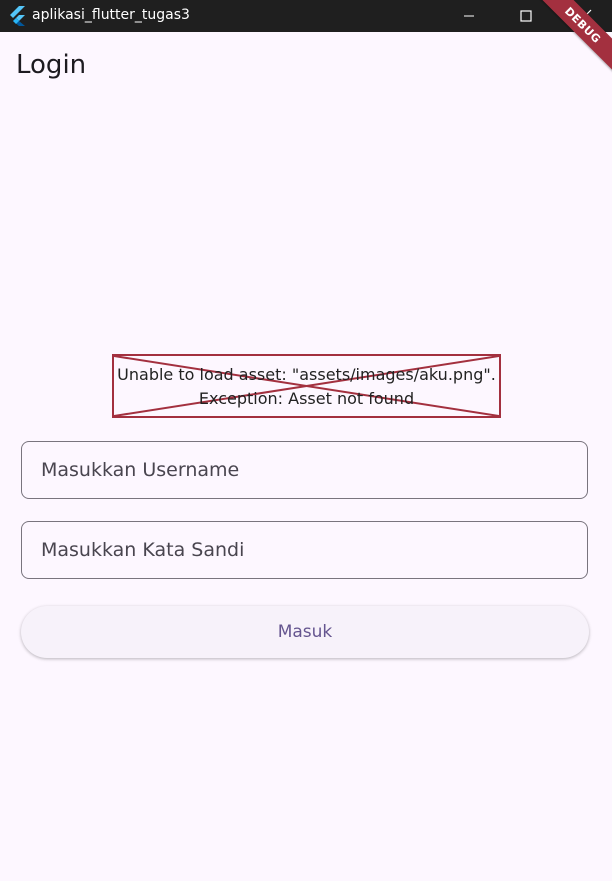 This screenshot has width=612, height=881. I want to click on password-placeholder: Masukkan Kata Sandi, so click(143, 550).